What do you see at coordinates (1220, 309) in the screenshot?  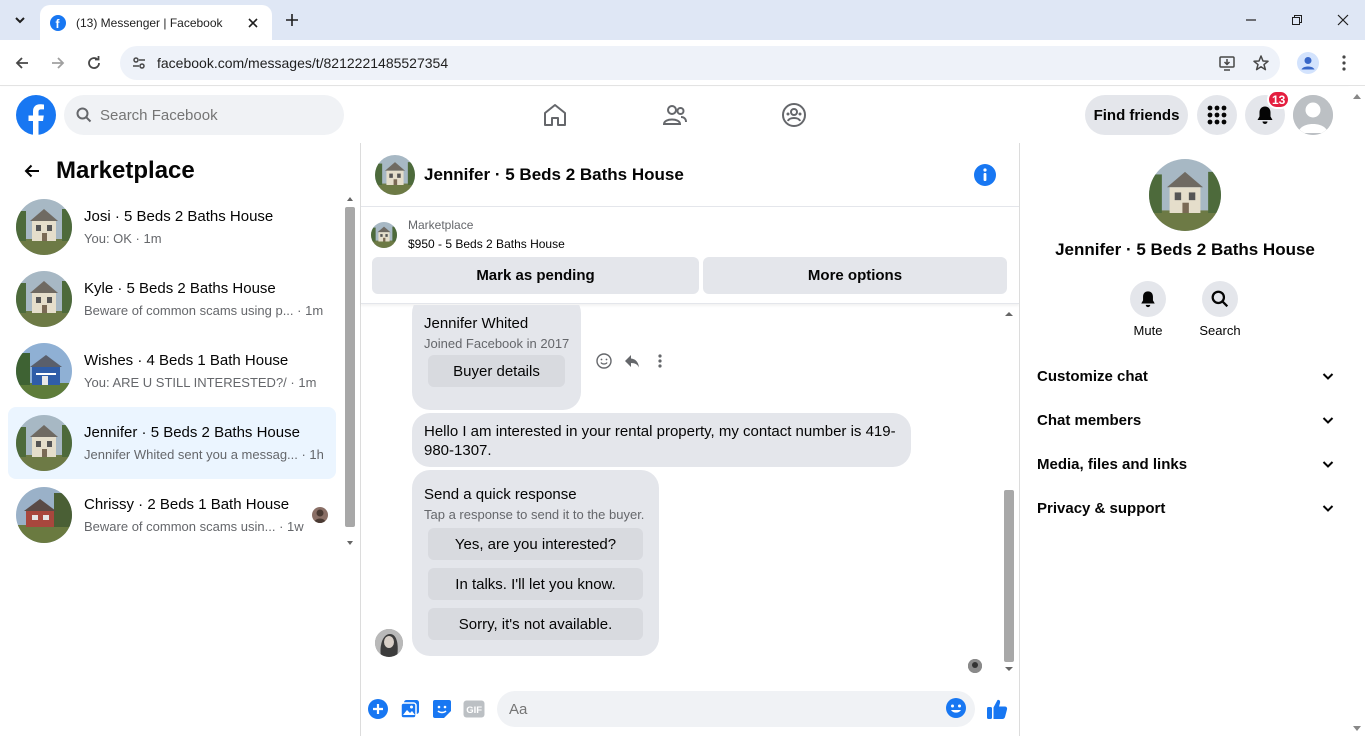 I see `search-in-conversation-button: Search` at bounding box center [1220, 309].